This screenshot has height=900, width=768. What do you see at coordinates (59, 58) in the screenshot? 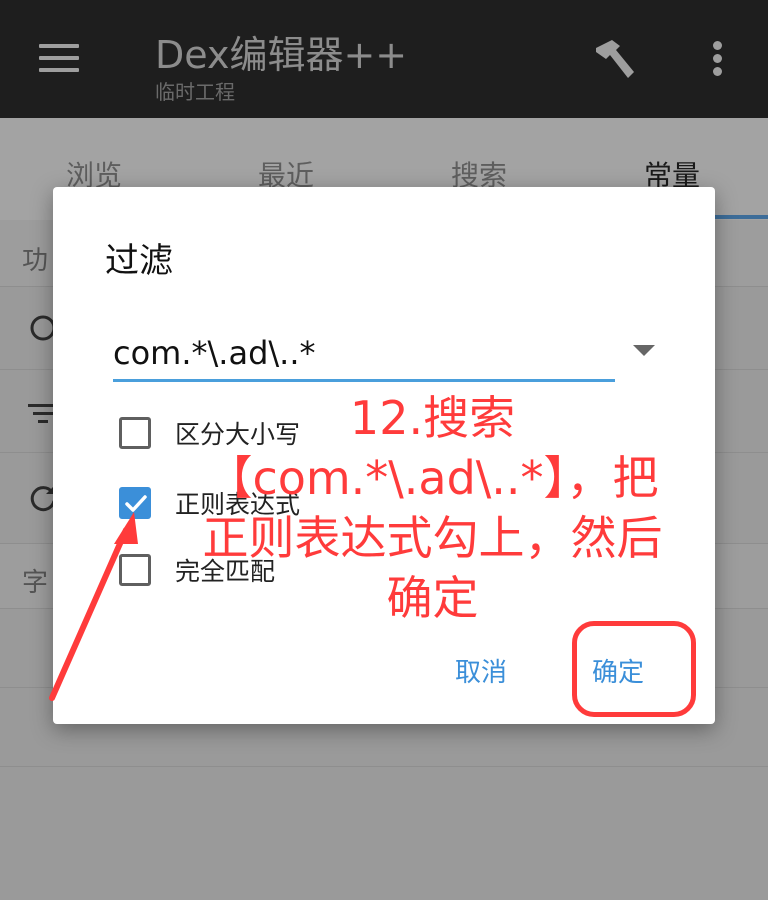
I see `menu-icon` at bounding box center [59, 58].